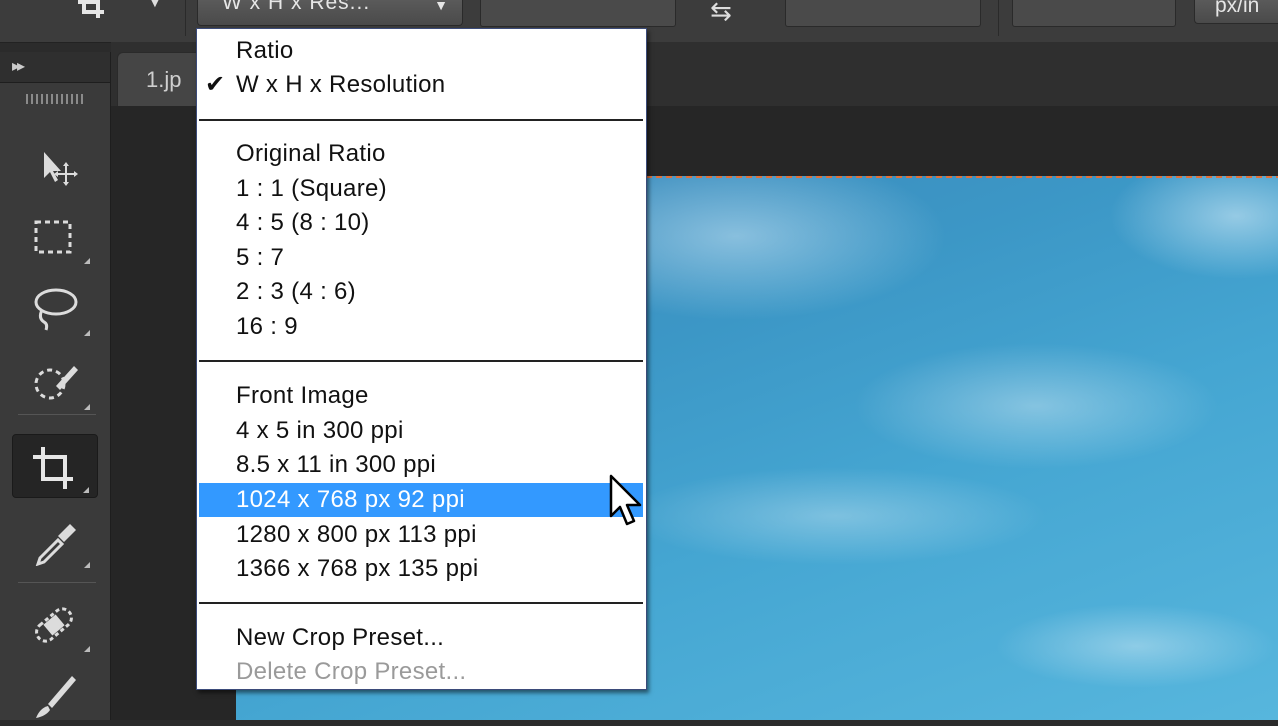 Image resolution: width=1278 pixels, height=726 pixels. I want to click on crop-tool, so click(55, 466).